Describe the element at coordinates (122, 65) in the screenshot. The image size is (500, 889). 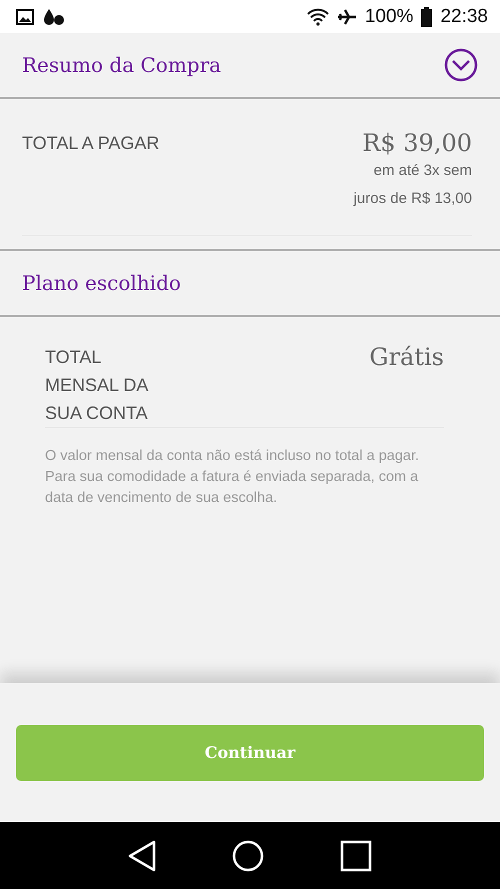
I see `section-title: Resumo da Compra` at that location.